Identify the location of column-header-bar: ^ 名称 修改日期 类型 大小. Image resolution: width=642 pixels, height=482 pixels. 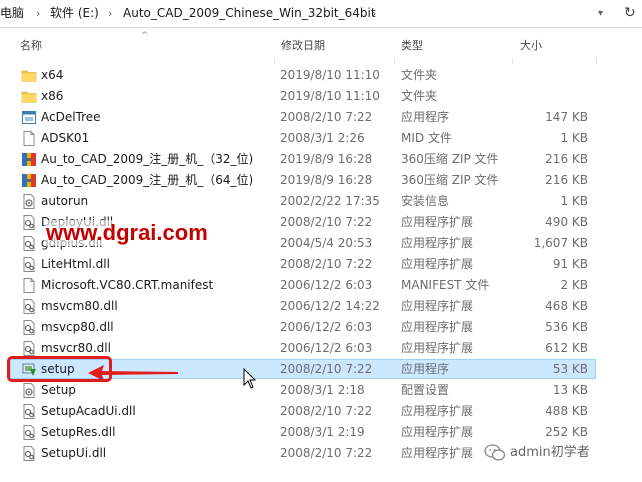
(321, 46).